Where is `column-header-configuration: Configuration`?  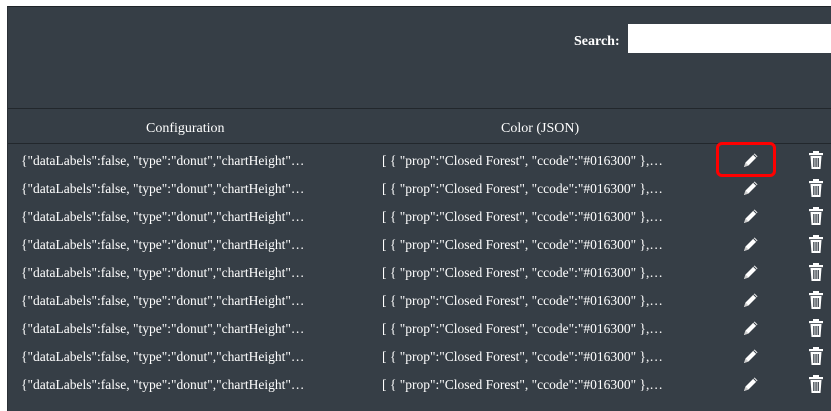
column-header-configuration: Configuration is located at coordinates (185, 129).